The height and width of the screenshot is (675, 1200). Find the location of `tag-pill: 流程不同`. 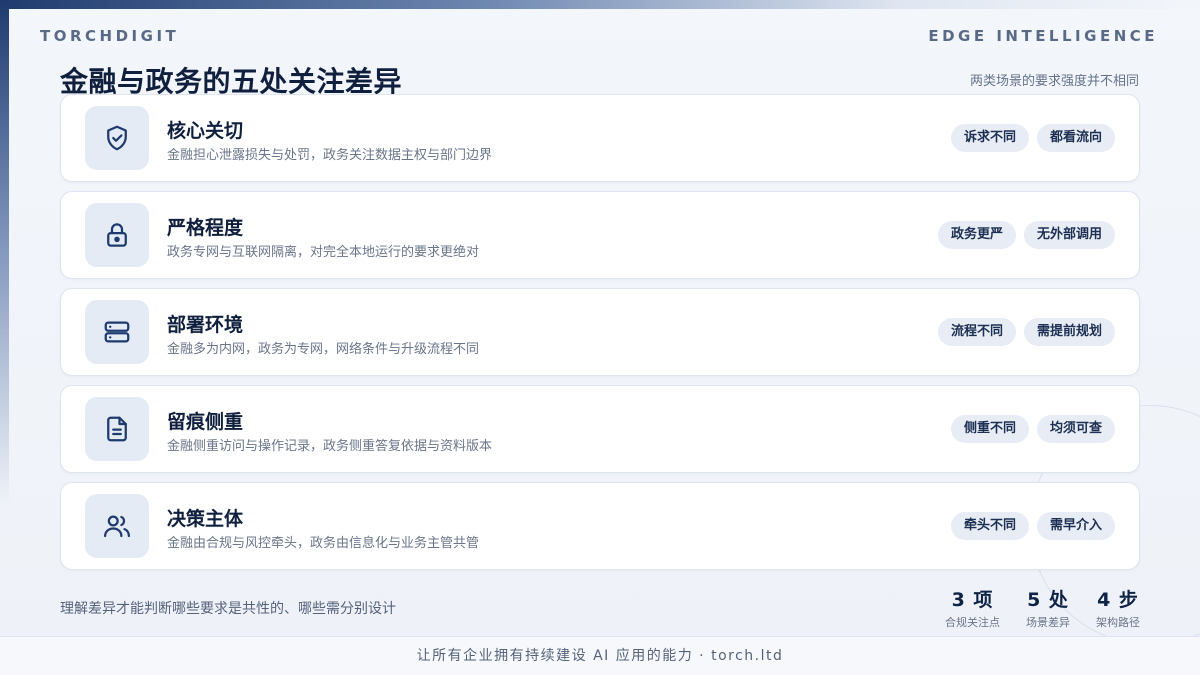

tag-pill: 流程不同 is located at coordinates (976, 332).